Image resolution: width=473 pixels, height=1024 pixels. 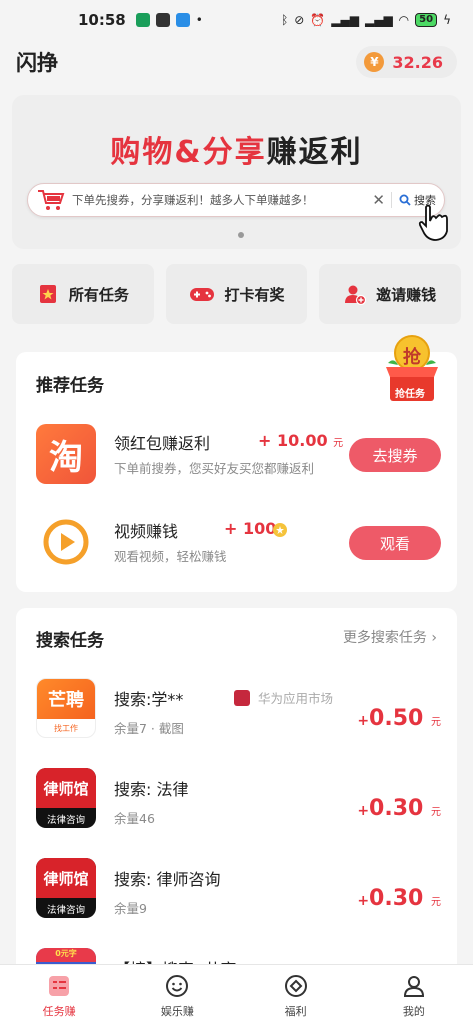 I want to click on more-search-tasks-link: 更多搜索任务 ›, so click(x=390, y=637).